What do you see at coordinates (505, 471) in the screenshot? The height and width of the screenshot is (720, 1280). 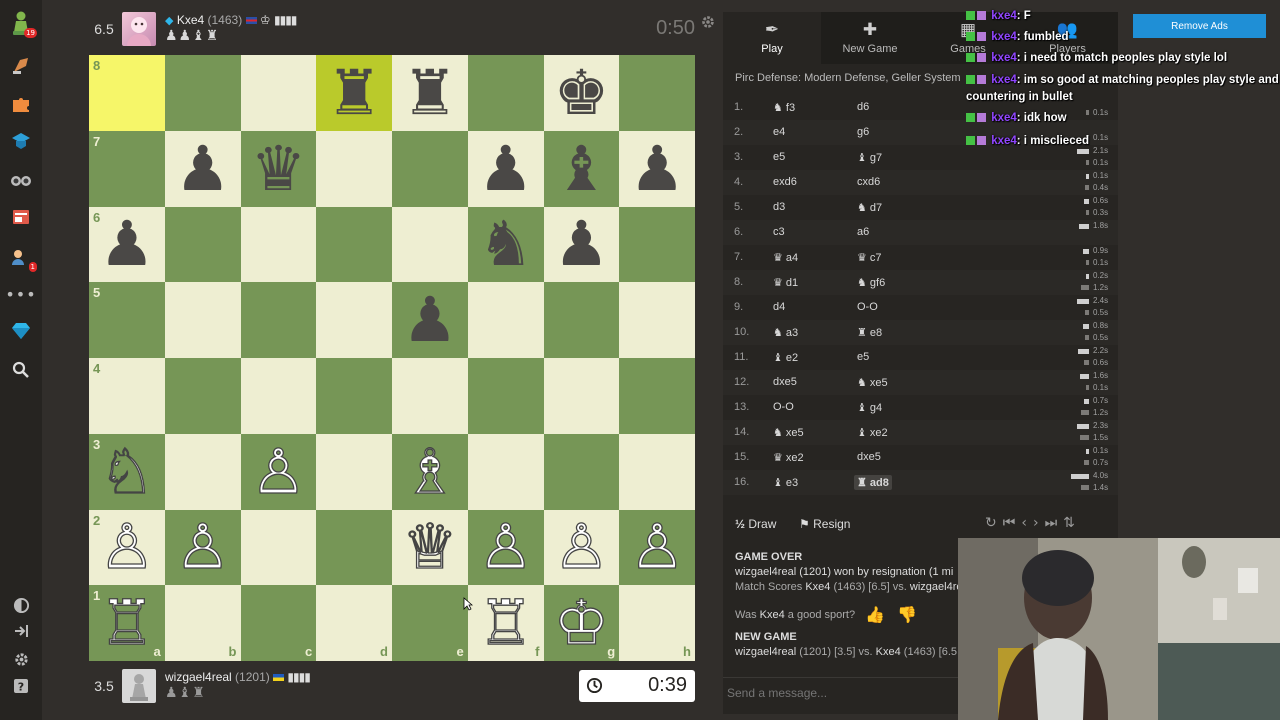 I see `square-f3` at bounding box center [505, 471].